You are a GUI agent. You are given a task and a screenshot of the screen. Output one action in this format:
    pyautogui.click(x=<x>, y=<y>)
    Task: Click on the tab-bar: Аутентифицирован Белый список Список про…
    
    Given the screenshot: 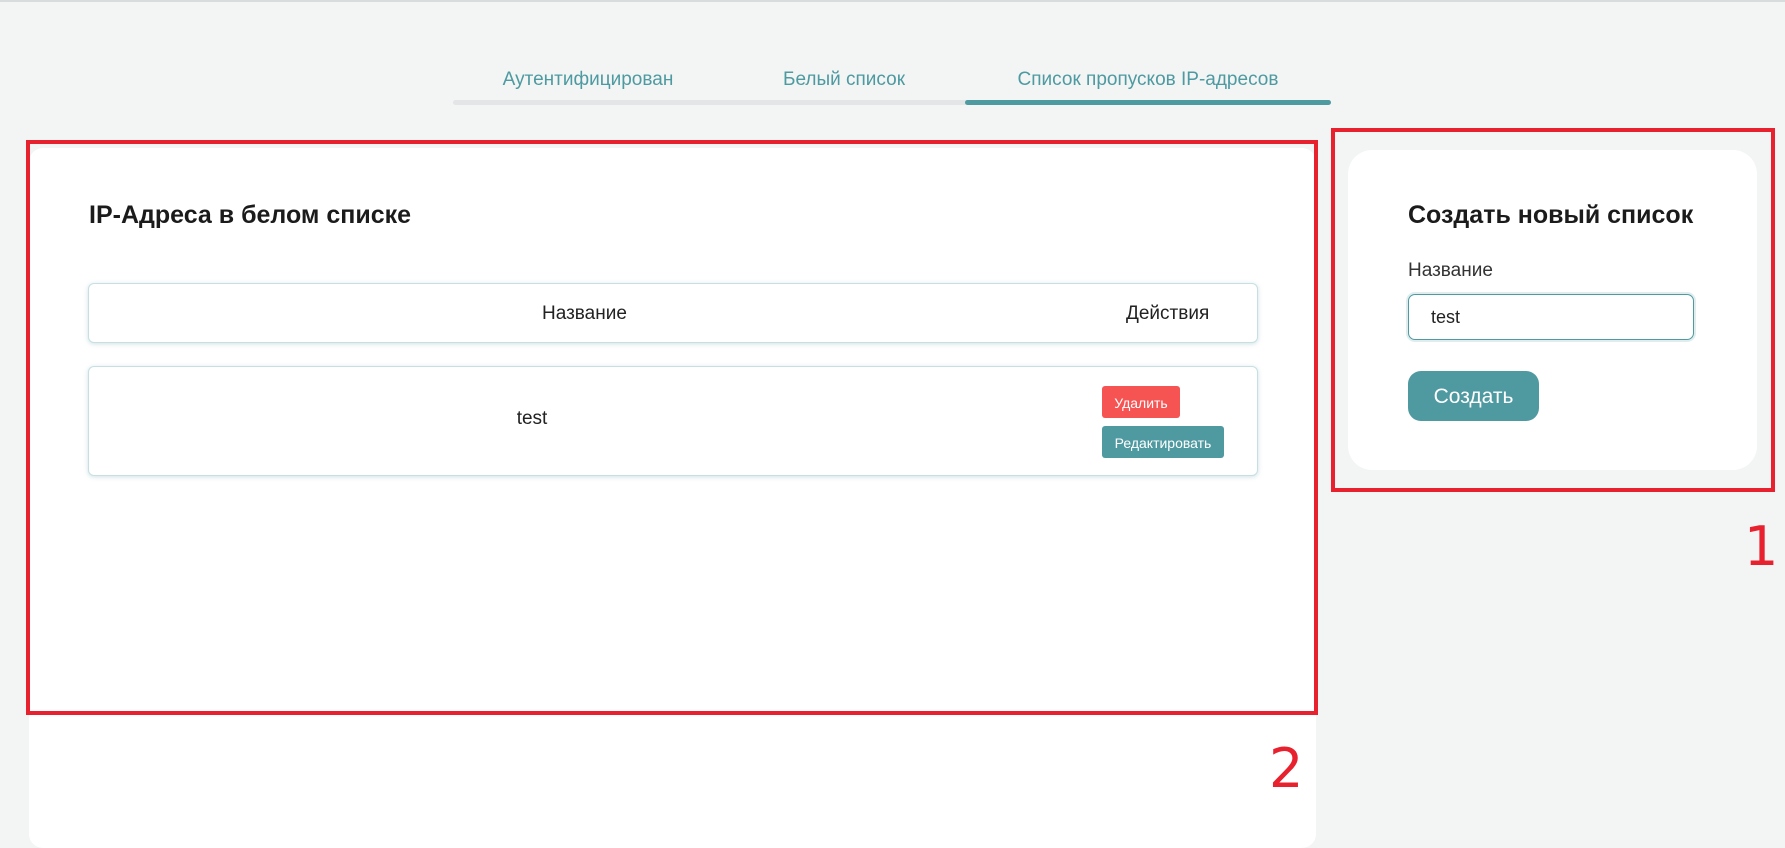 What is the action you would take?
    pyautogui.click(x=892, y=83)
    